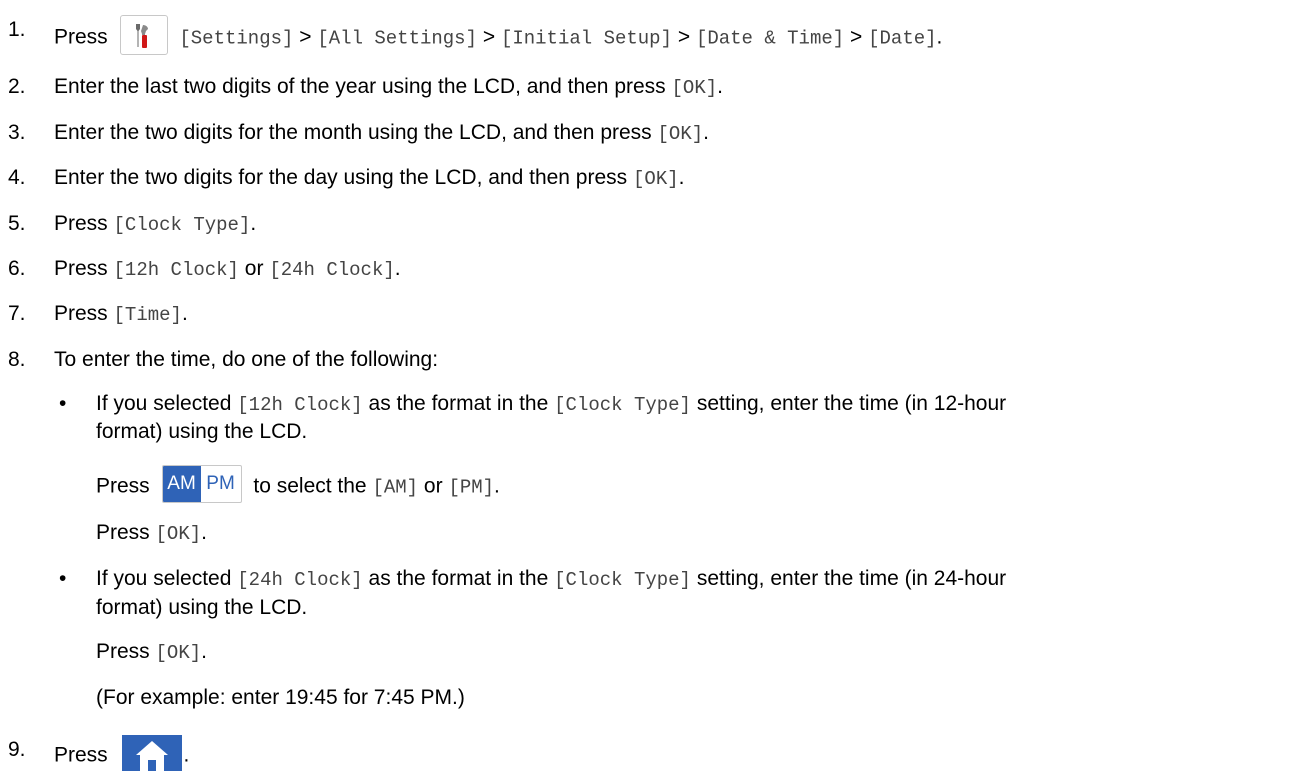  What do you see at coordinates (176, 270) in the screenshot?
I see `12h-clock-code: [12h Clock]` at bounding box center [176, 270].